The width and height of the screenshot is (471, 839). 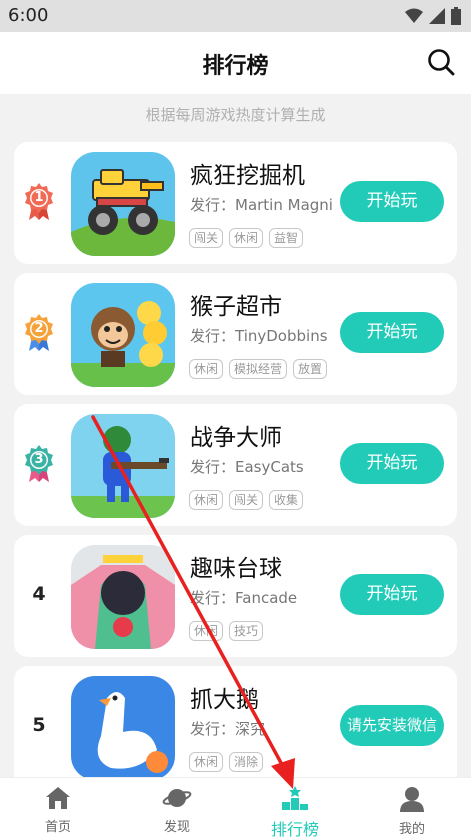 I want to click on rank-number: 5, so click(x=39, y=725).